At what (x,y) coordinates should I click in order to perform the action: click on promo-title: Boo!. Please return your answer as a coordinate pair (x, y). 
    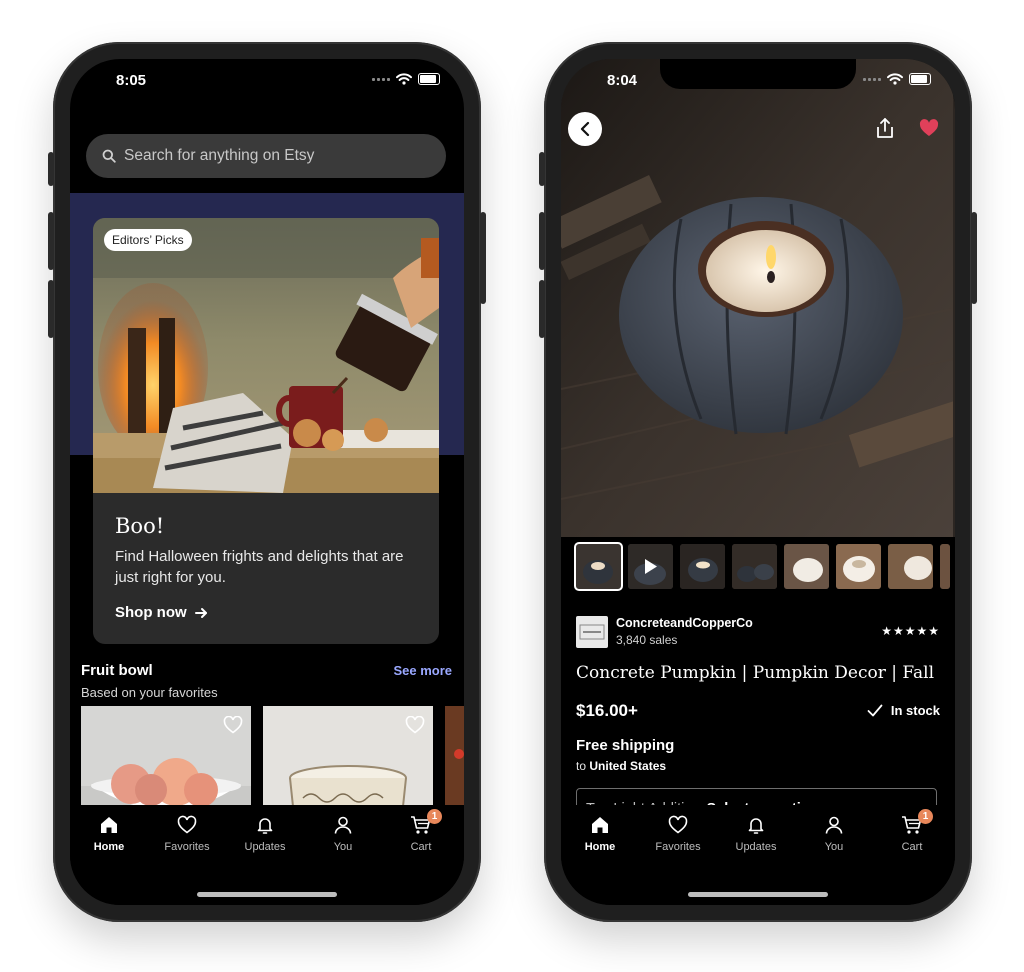
    Looking at the image, I should click on (140, 526).